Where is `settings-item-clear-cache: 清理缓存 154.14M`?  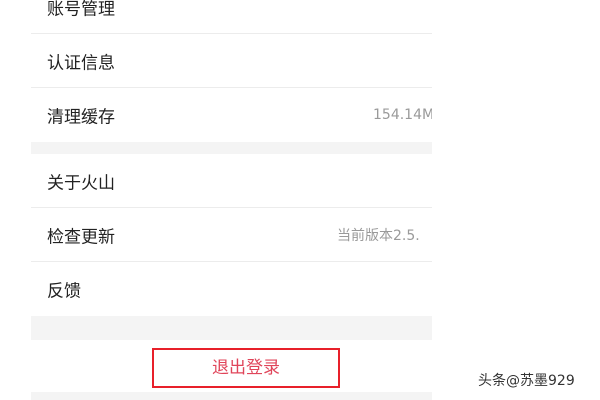 settings-item-clear-cache: 清理缓存 154.14M is located at coordinates (231, 115).